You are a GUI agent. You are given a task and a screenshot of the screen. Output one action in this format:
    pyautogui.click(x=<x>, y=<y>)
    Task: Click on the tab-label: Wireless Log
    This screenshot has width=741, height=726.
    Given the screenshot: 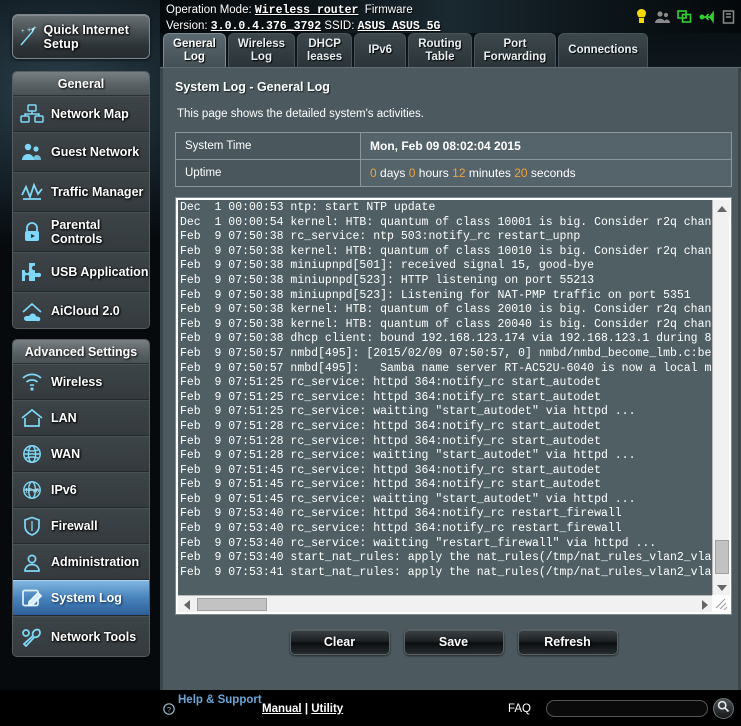 What is the action you would take?
    pyautogui.click(x=261, y=50)
    